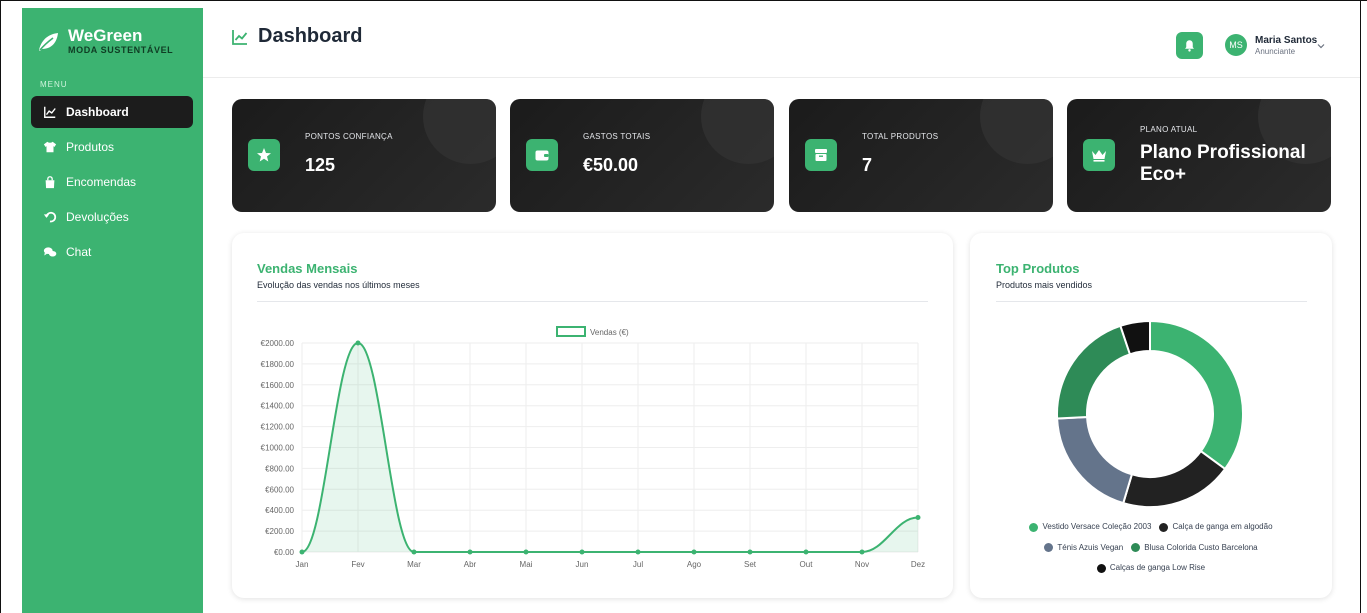  What do you see at coordinates (349, 136) in the screenshot?
I see `stat-label: PONTOS CONFIANÇA` at bounding box center [349, 136].